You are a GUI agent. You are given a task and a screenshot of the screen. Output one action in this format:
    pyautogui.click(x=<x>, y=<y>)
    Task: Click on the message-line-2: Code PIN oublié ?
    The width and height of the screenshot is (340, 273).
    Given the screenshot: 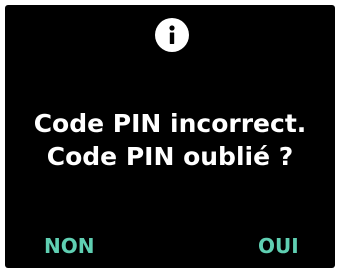 What is the action you would take?
    pyautogui.click(x=170, y=156)
    